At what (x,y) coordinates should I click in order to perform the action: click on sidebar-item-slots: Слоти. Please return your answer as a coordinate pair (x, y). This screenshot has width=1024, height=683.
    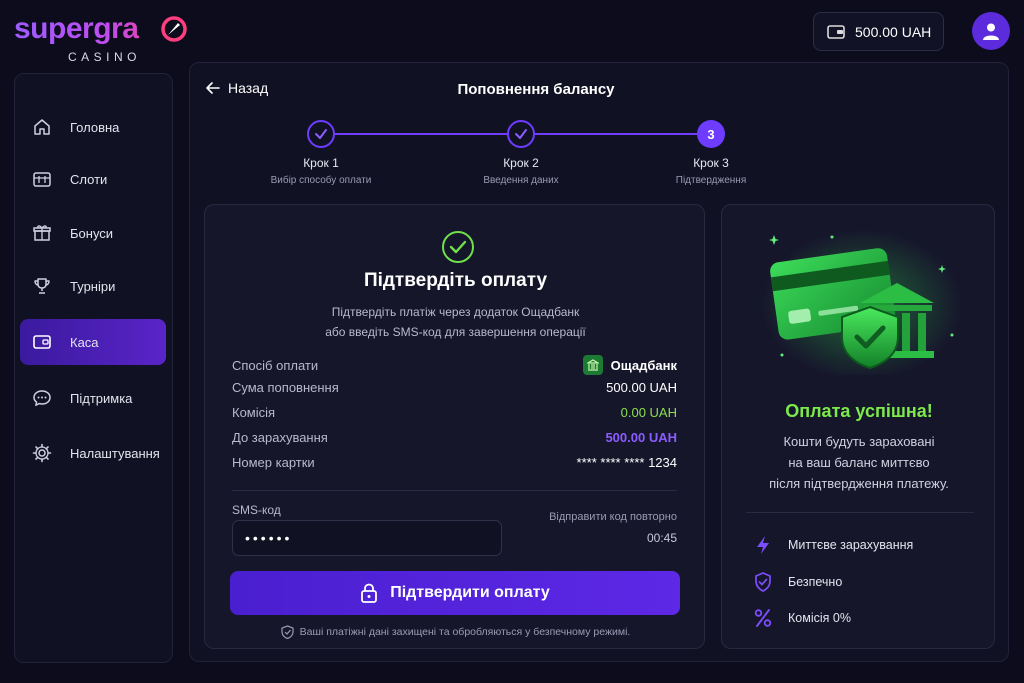
    Looking at the image, I should click on (93, 179).